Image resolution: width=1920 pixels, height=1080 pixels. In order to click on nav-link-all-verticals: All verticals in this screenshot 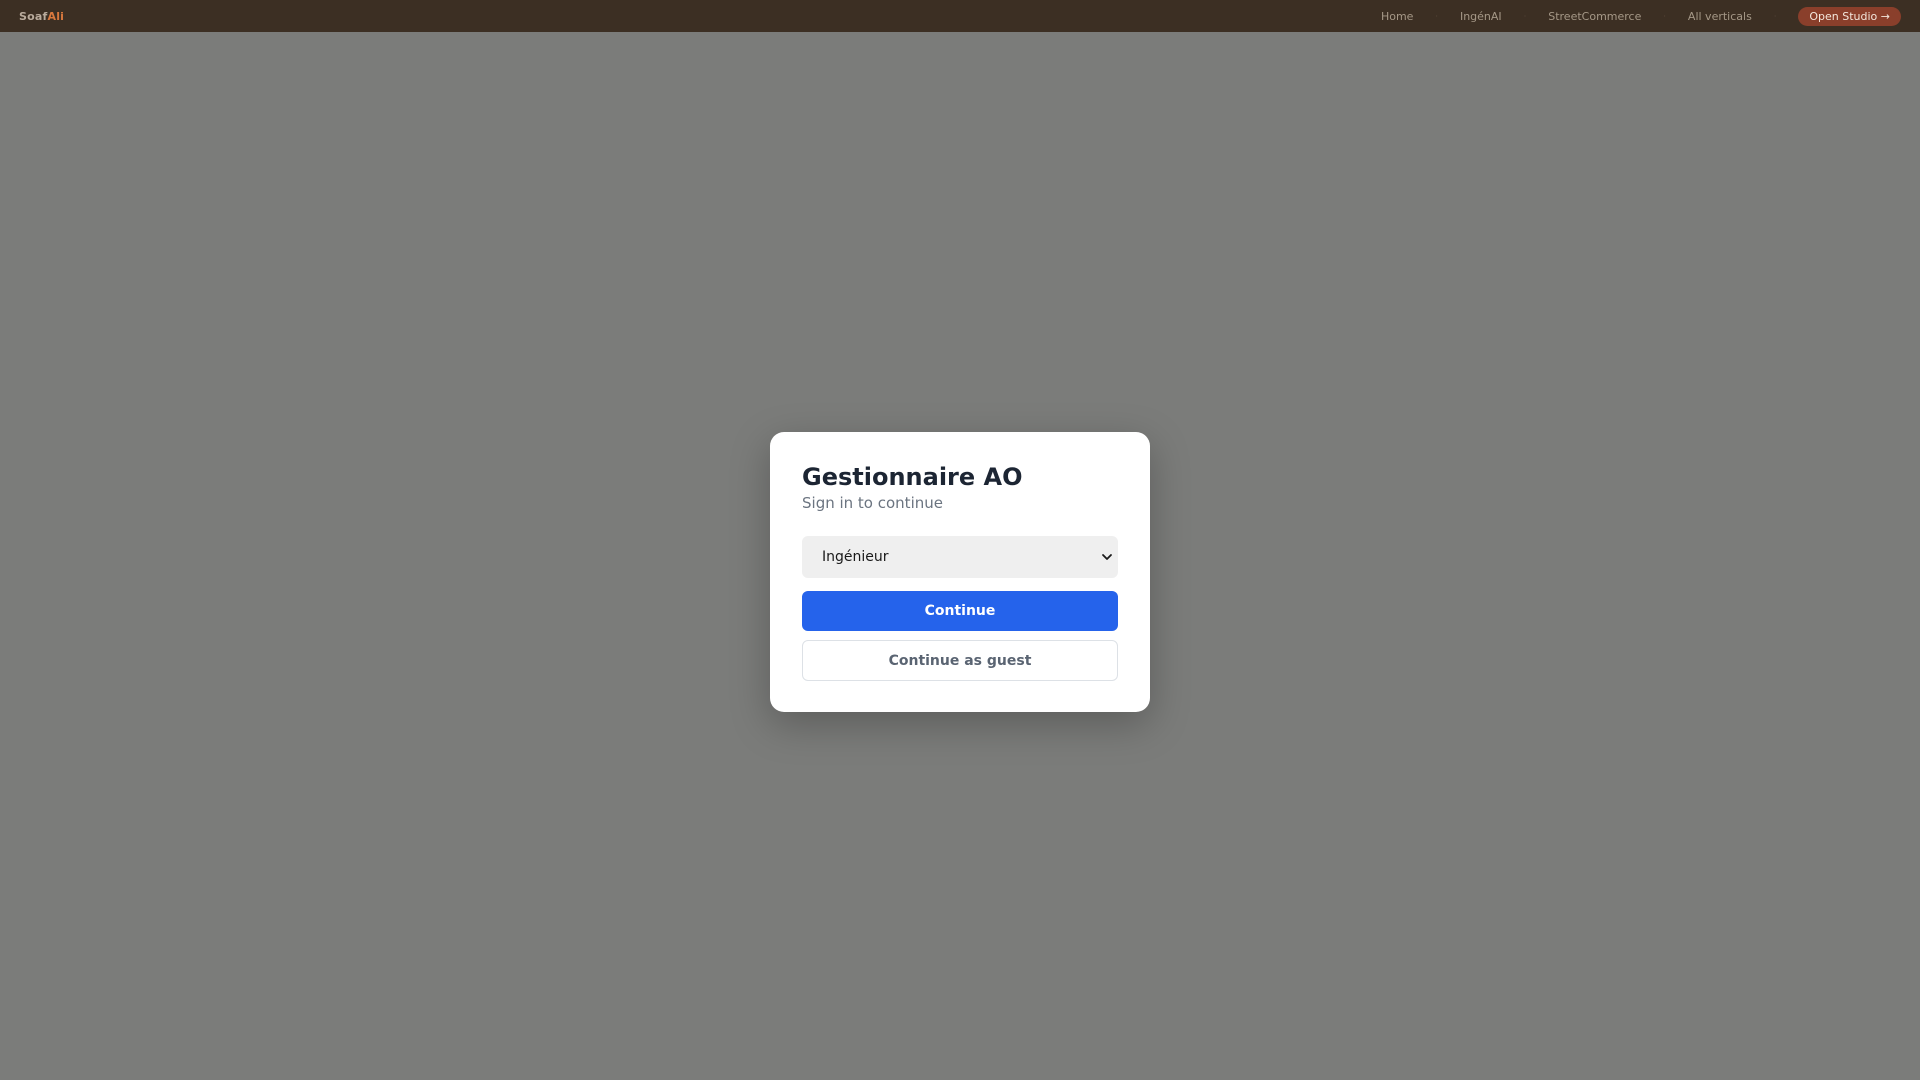, I will do `click(1720, 16)`.